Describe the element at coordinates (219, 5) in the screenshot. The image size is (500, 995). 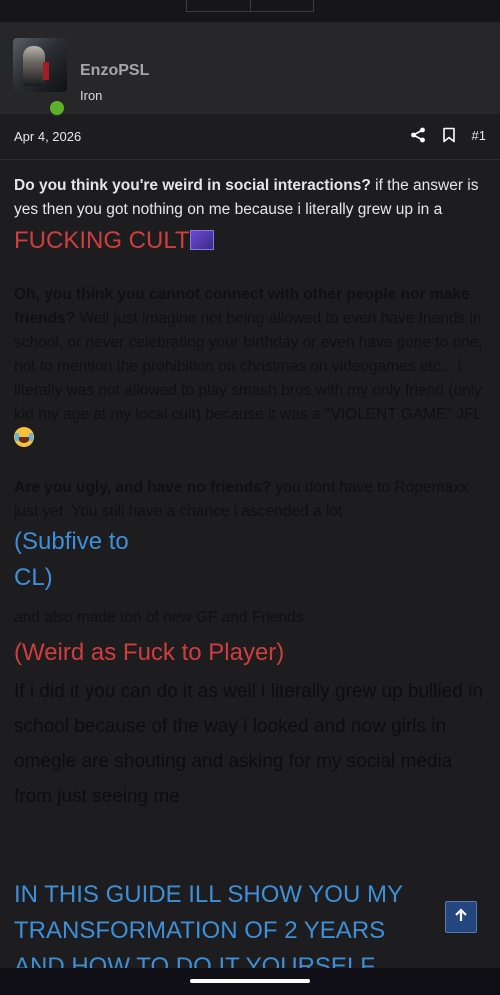
I see `top-tab-left` at that location.